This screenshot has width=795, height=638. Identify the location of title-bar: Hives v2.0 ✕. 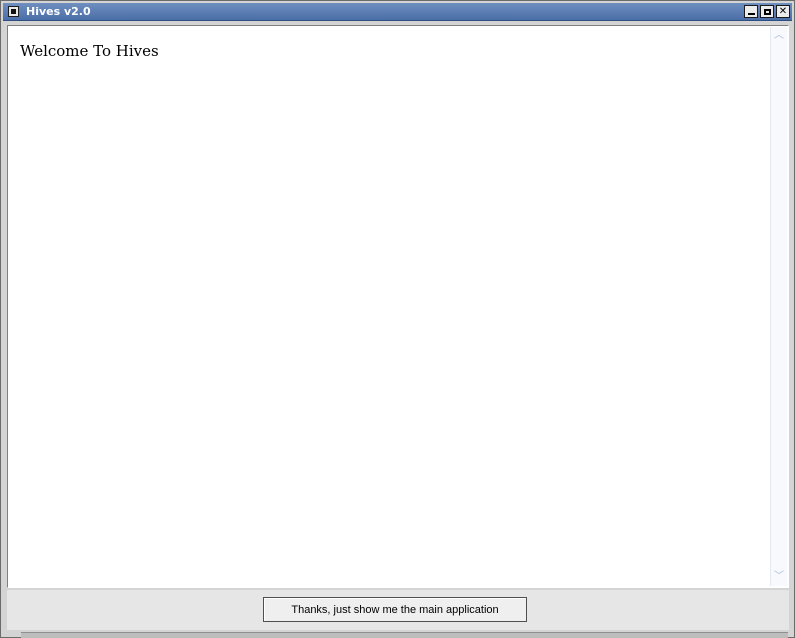
(397, 12).